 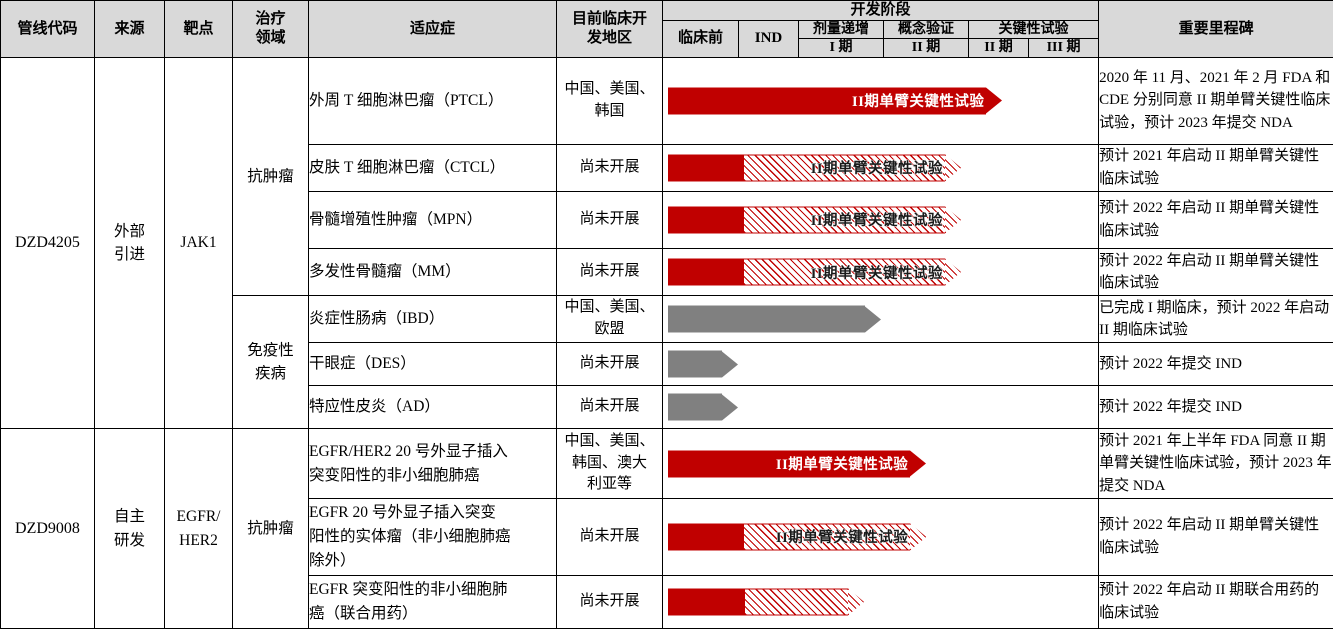 What do you see at coordinates (432, 364) in the screenshot?
I see `cell-indication: 干眼症（DES）` at bounding box center [432, 364].